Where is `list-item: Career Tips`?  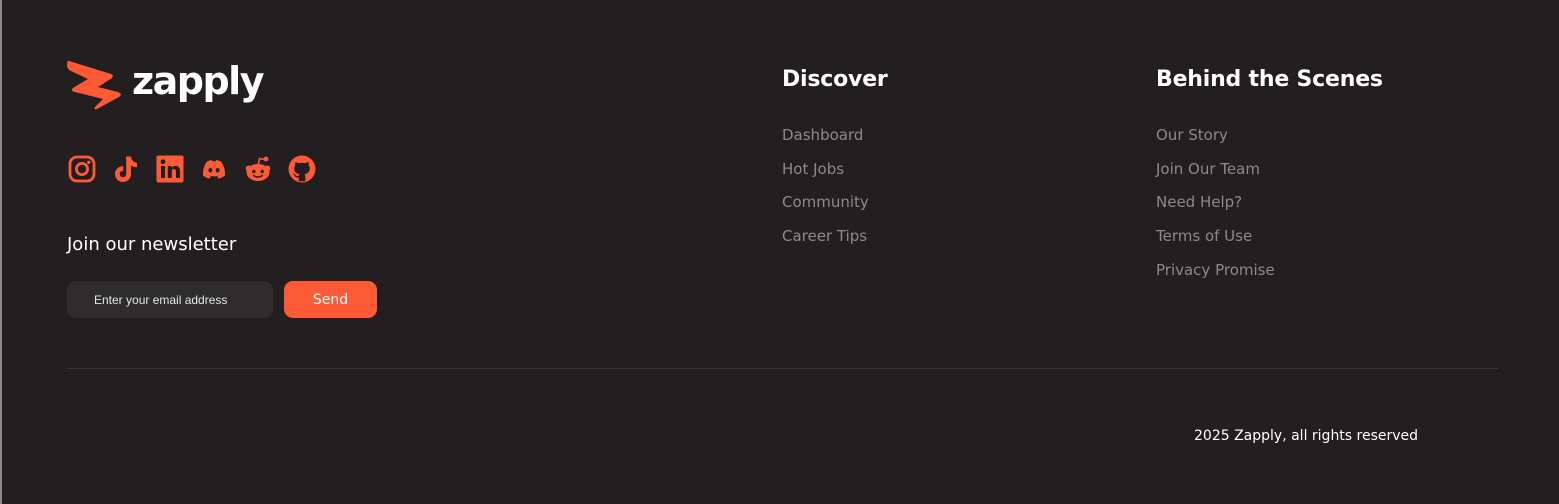 list-item: Career Tips is located at coordinates (835, 236).